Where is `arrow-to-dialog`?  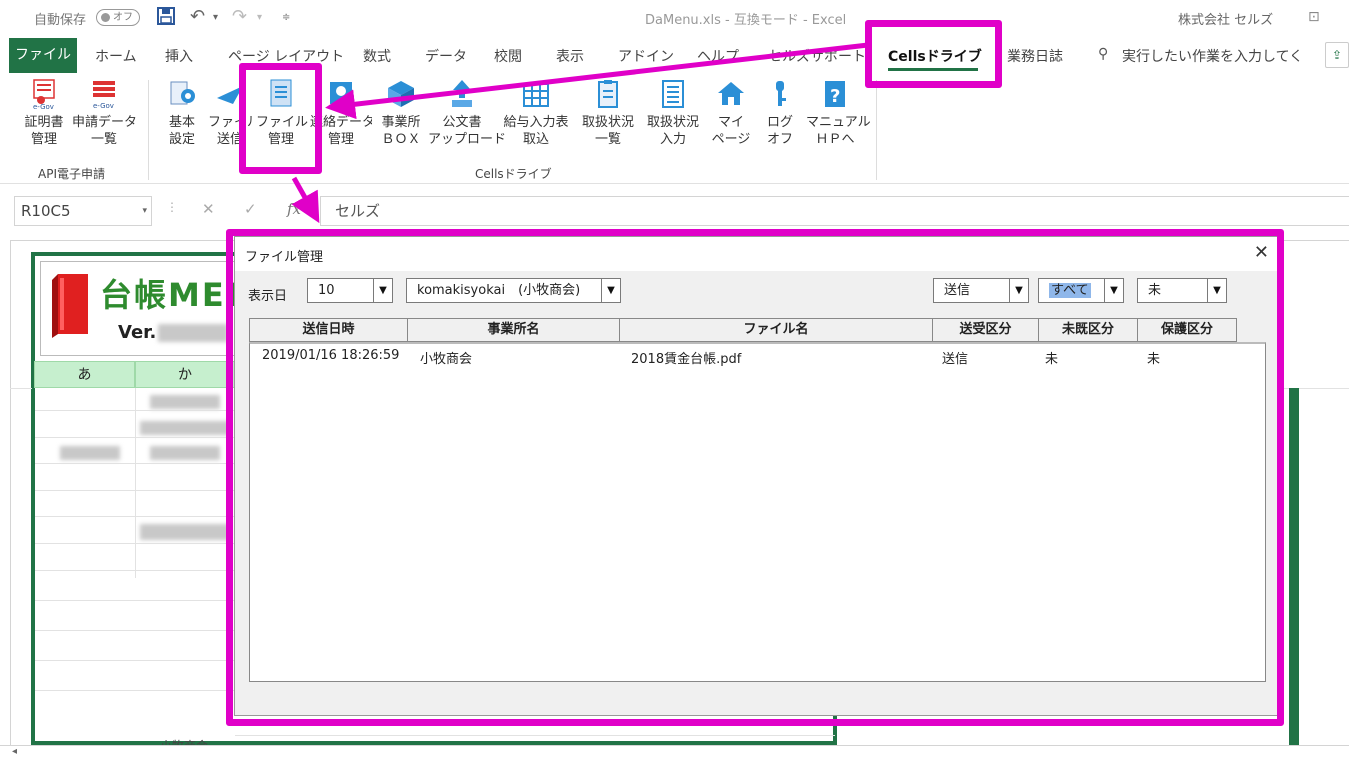 arrow-to-dialog is located at coordinates (305, 200).